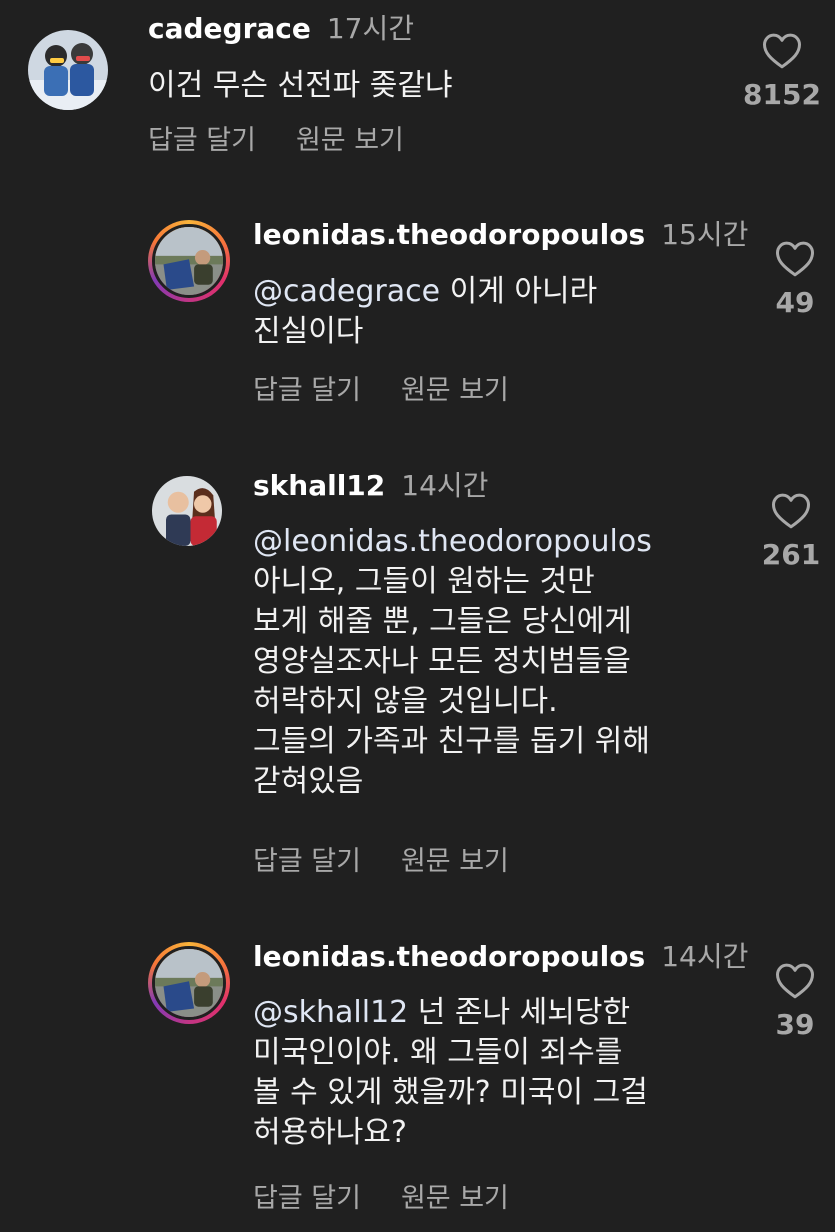 The width and height of the screenshot is (835, 1232). What do you see at coordinates (791, 554) in the screenshot?
I see `like-count: 261` at bounding box center [791, 554].